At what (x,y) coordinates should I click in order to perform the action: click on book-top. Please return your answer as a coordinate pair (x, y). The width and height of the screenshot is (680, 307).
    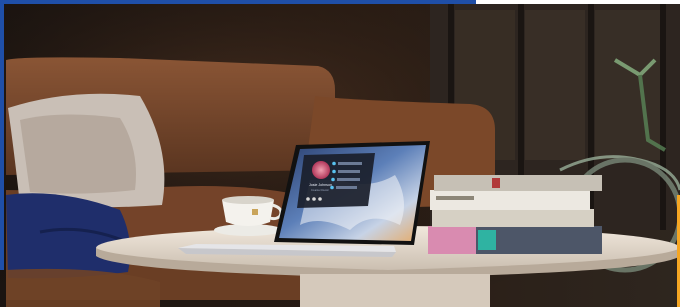
    Looking at the image, I should click on (518, 183).